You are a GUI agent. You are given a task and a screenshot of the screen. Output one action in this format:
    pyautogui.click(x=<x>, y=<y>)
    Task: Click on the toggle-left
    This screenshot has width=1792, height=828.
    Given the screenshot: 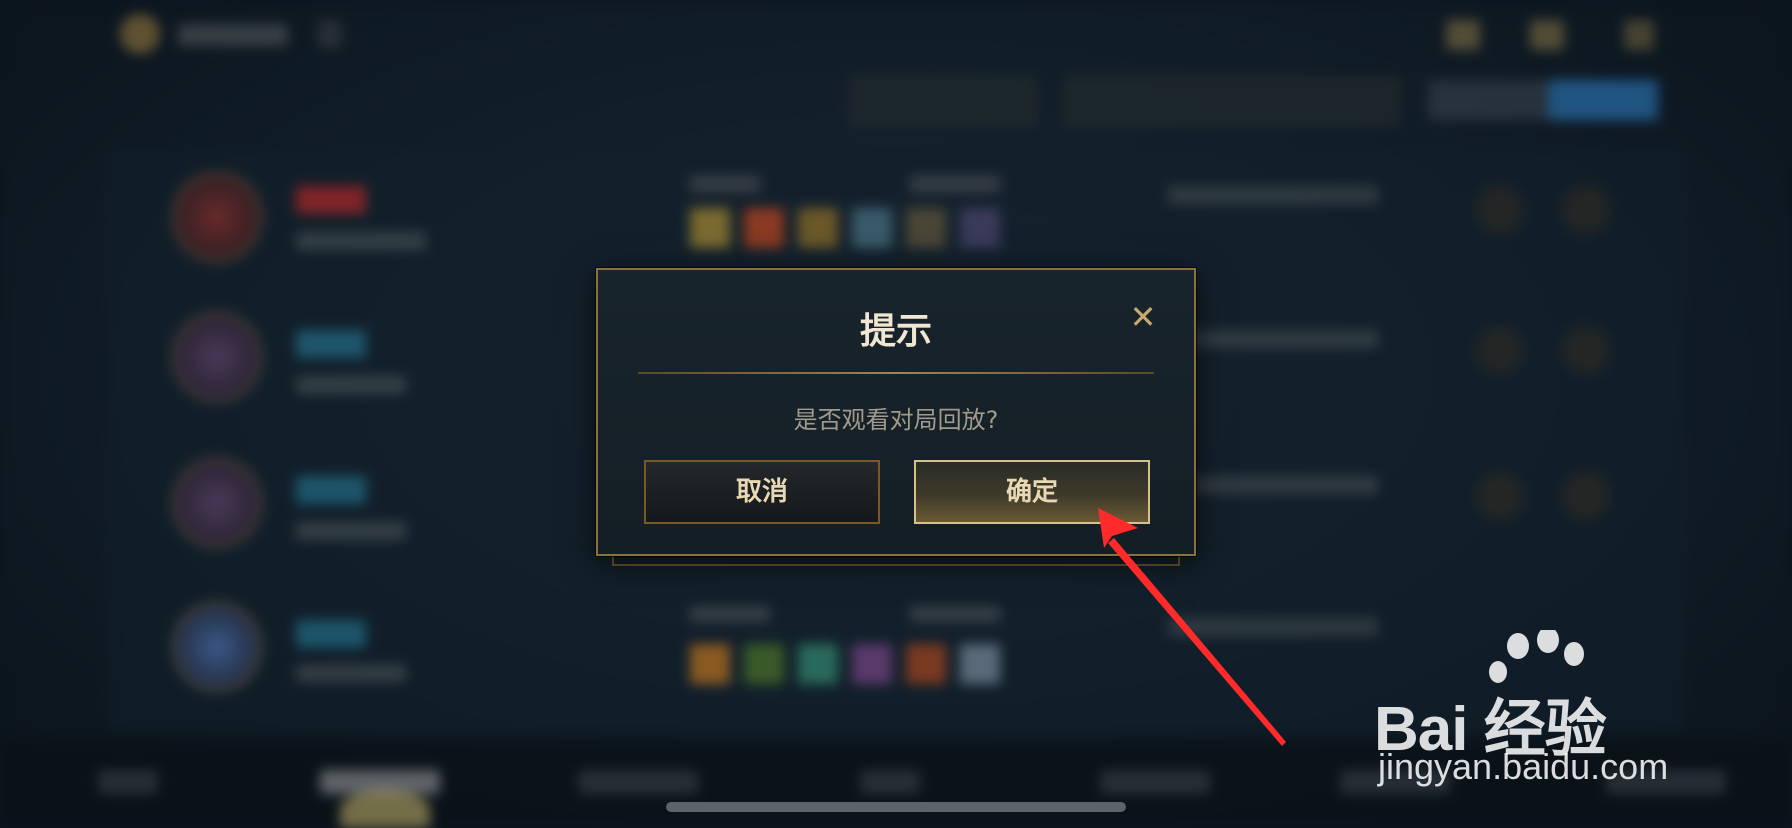 What is the action you would take?
    pyautogui.click(x=1488, y=100)
    